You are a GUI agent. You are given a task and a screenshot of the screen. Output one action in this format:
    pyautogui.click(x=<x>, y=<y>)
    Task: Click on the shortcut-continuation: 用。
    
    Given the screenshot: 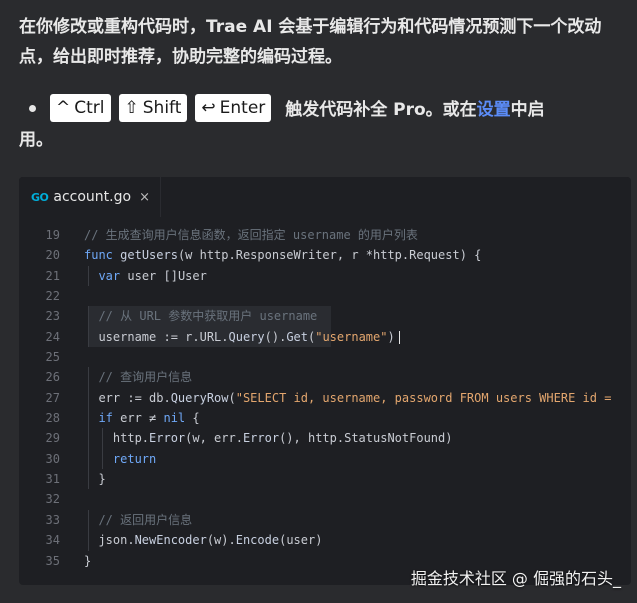 What is the action you would take?
    pyautogui.click(x=36, y=140)
    